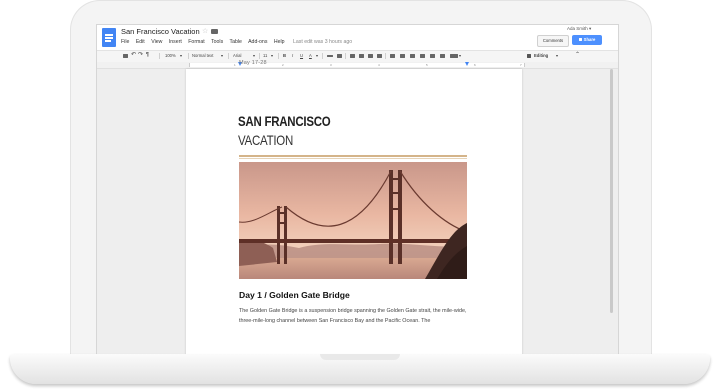  Describe the element at coordinates (579, 29) in the screenshot. I see `user-account: Ada Smith ▾` at that location.